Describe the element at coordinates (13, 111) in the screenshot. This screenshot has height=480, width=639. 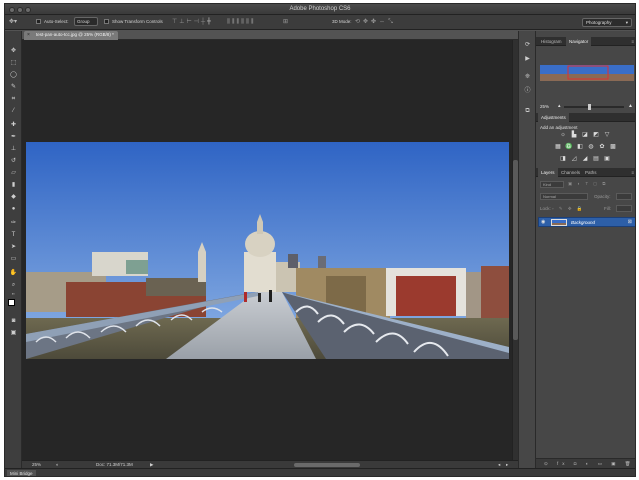
I see `eyedropper-tool-icon: ⁄` at that location.